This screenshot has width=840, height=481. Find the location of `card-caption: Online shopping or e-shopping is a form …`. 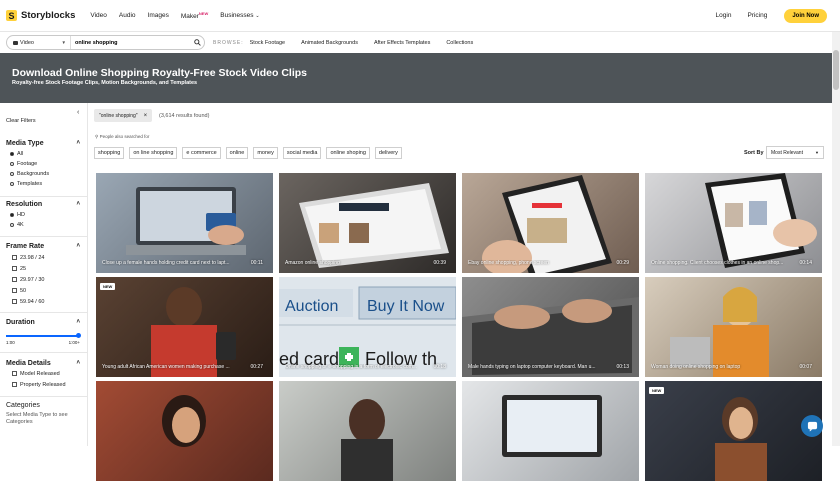

card-caption: Online shopping or e-shopping is a form … is located at coordinates (351, 367).